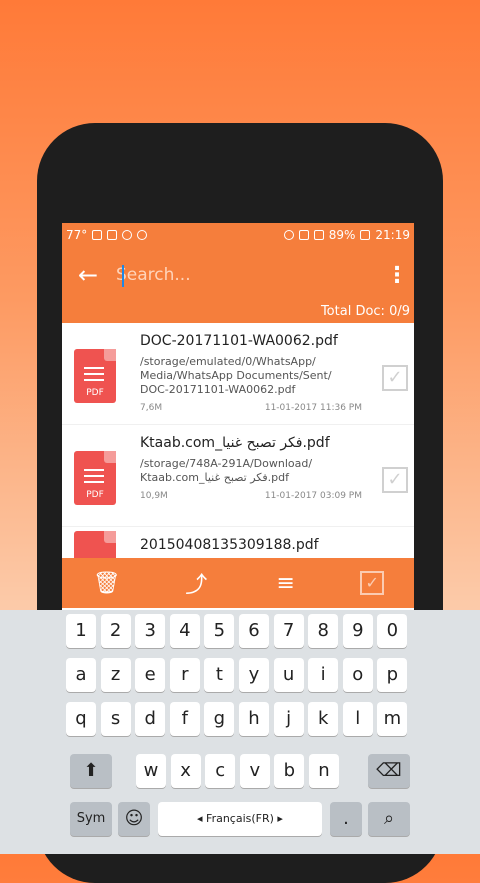  What do you see at coordinates (254, 771) in the screenshot?
I see `key-v: v` at bounding box center [254, 771].